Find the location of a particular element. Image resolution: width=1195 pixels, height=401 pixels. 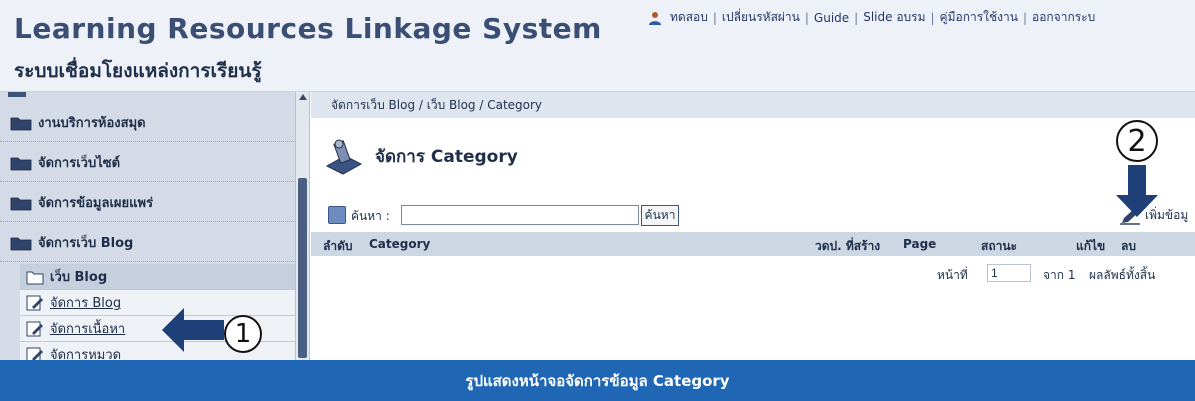

sidebar-subitem-label: จัดการ Blog is located at coordinates (86, 303).